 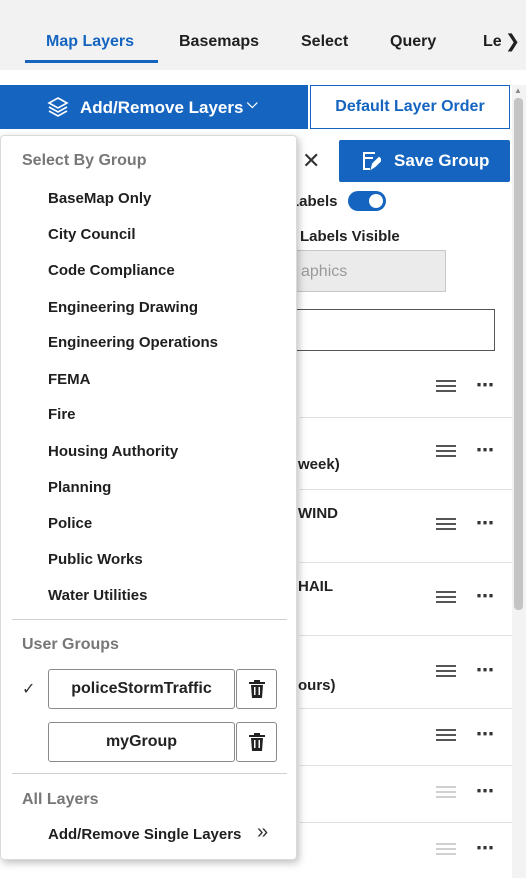 What do you see at coordinates (69, 379) in the screenshot?
I see `group-item-fema: FEMA` at bounding box center [69, 379].